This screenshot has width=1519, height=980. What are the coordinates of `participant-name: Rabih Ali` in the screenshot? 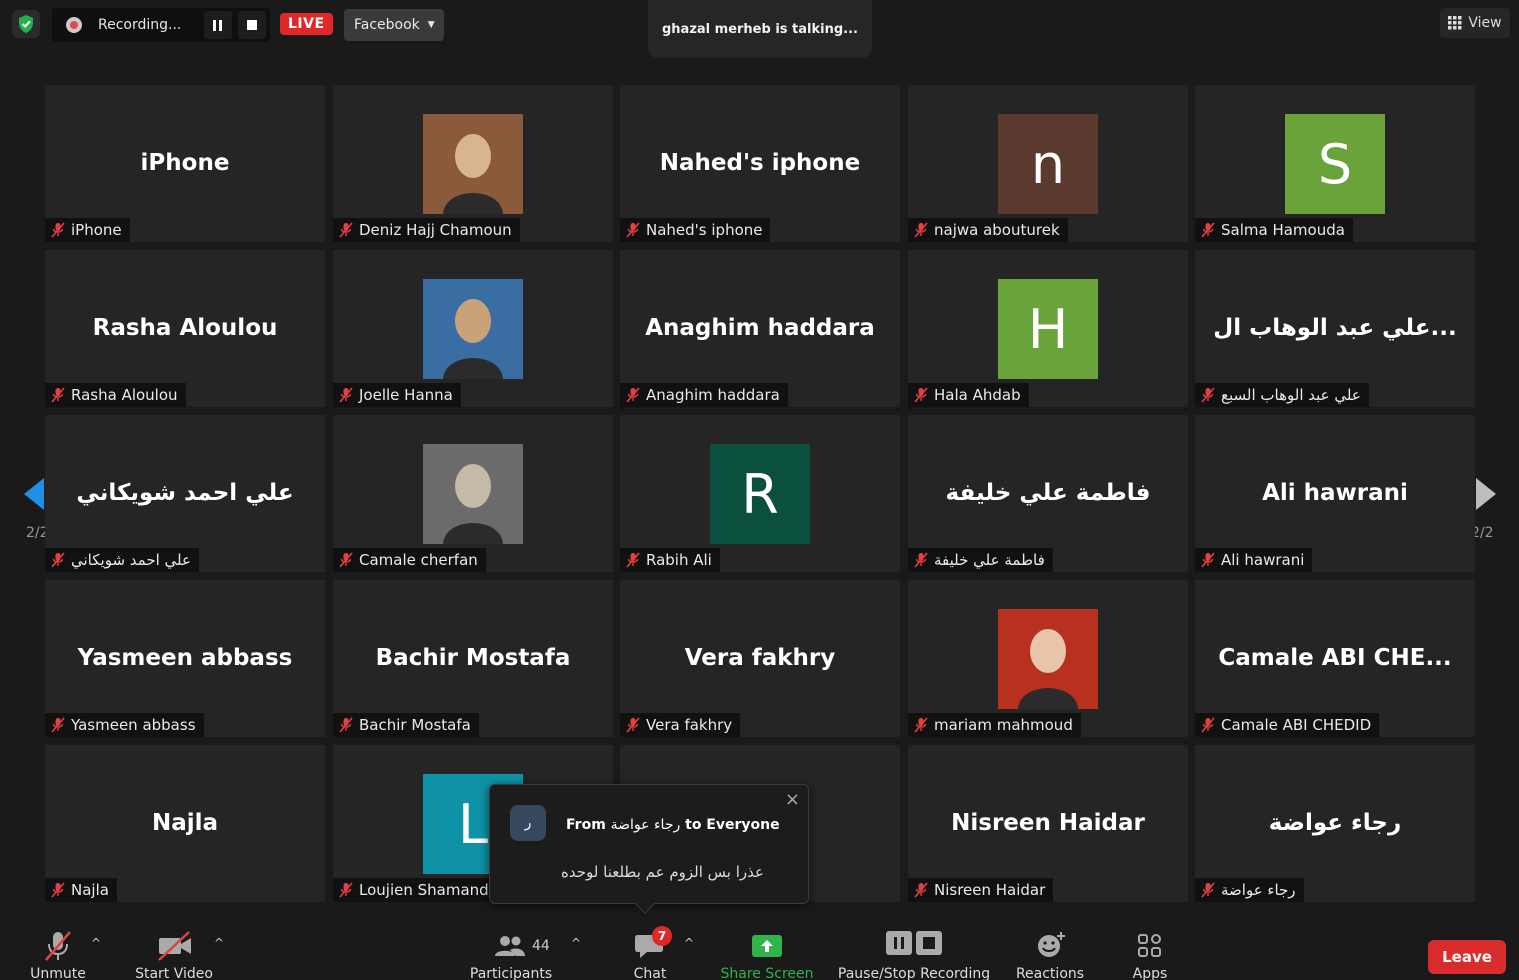 It's located at (679, 560).